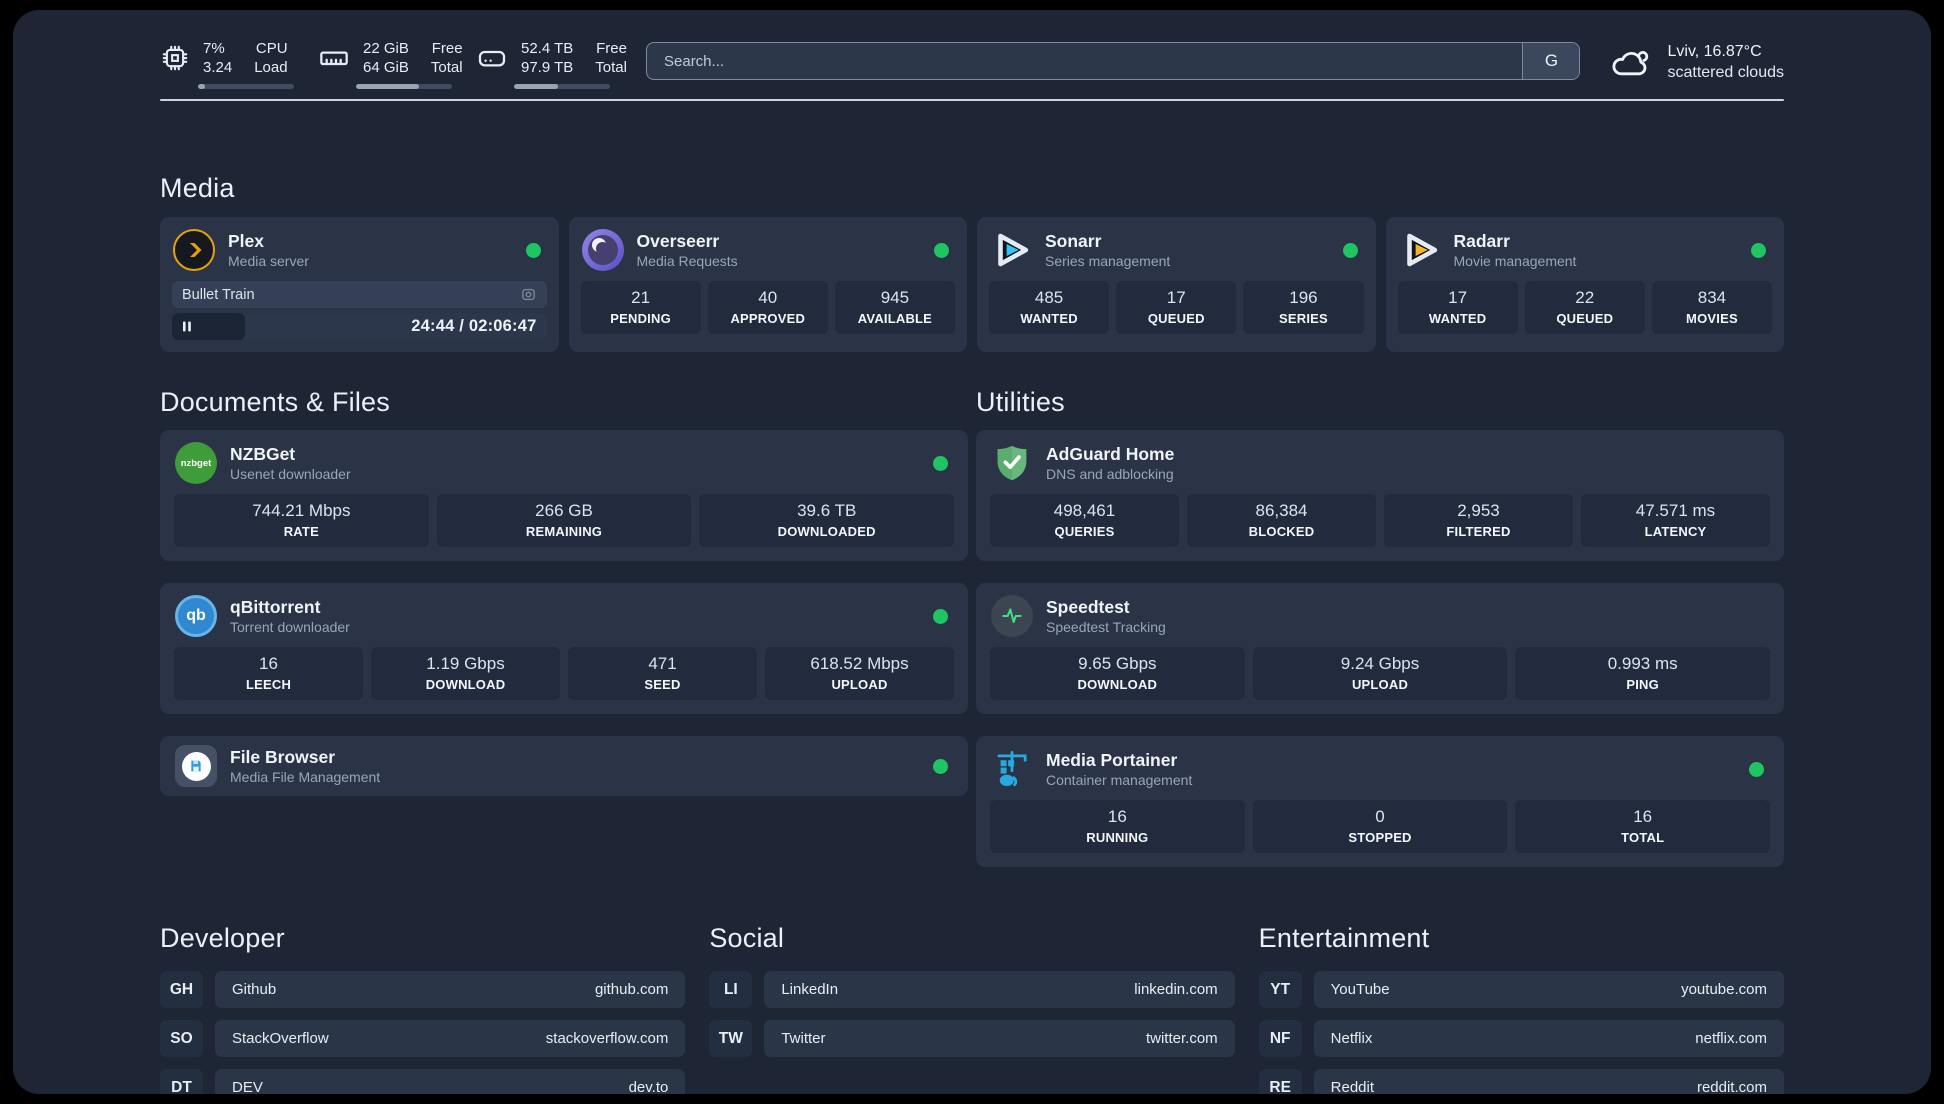 The image size is (1944, 1104). I want to click on stat-rate: 744.21 Mbps RATE, so click(301, 520).